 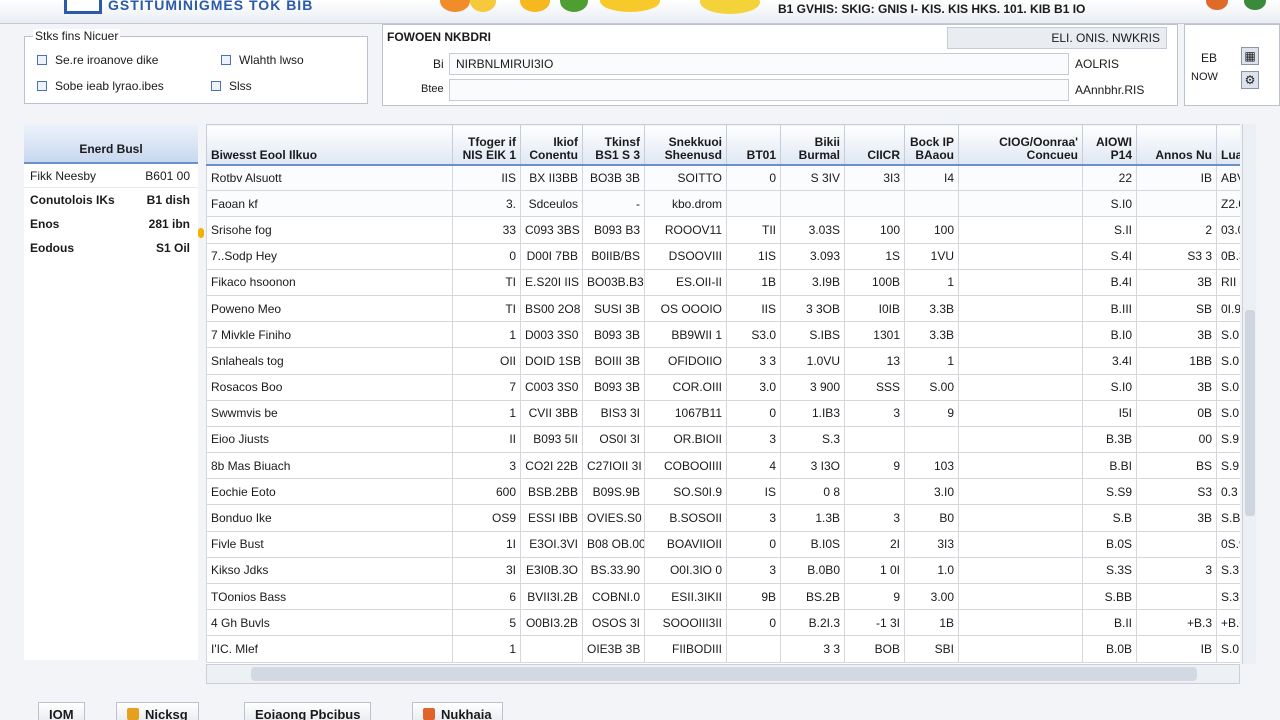 I want to click on table-cell: OS9, so click(x=486, y=518).